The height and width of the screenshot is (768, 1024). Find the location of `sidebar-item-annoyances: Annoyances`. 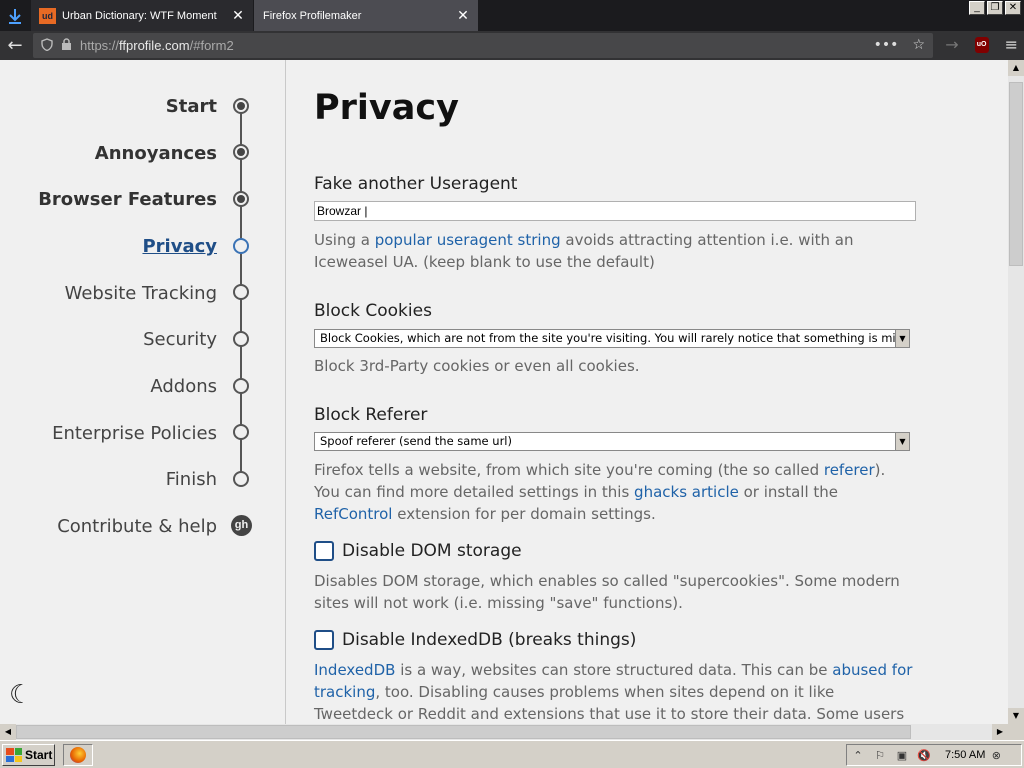

sidebar-item-annoyances: Annoyances is located at coordinates (156, 153).